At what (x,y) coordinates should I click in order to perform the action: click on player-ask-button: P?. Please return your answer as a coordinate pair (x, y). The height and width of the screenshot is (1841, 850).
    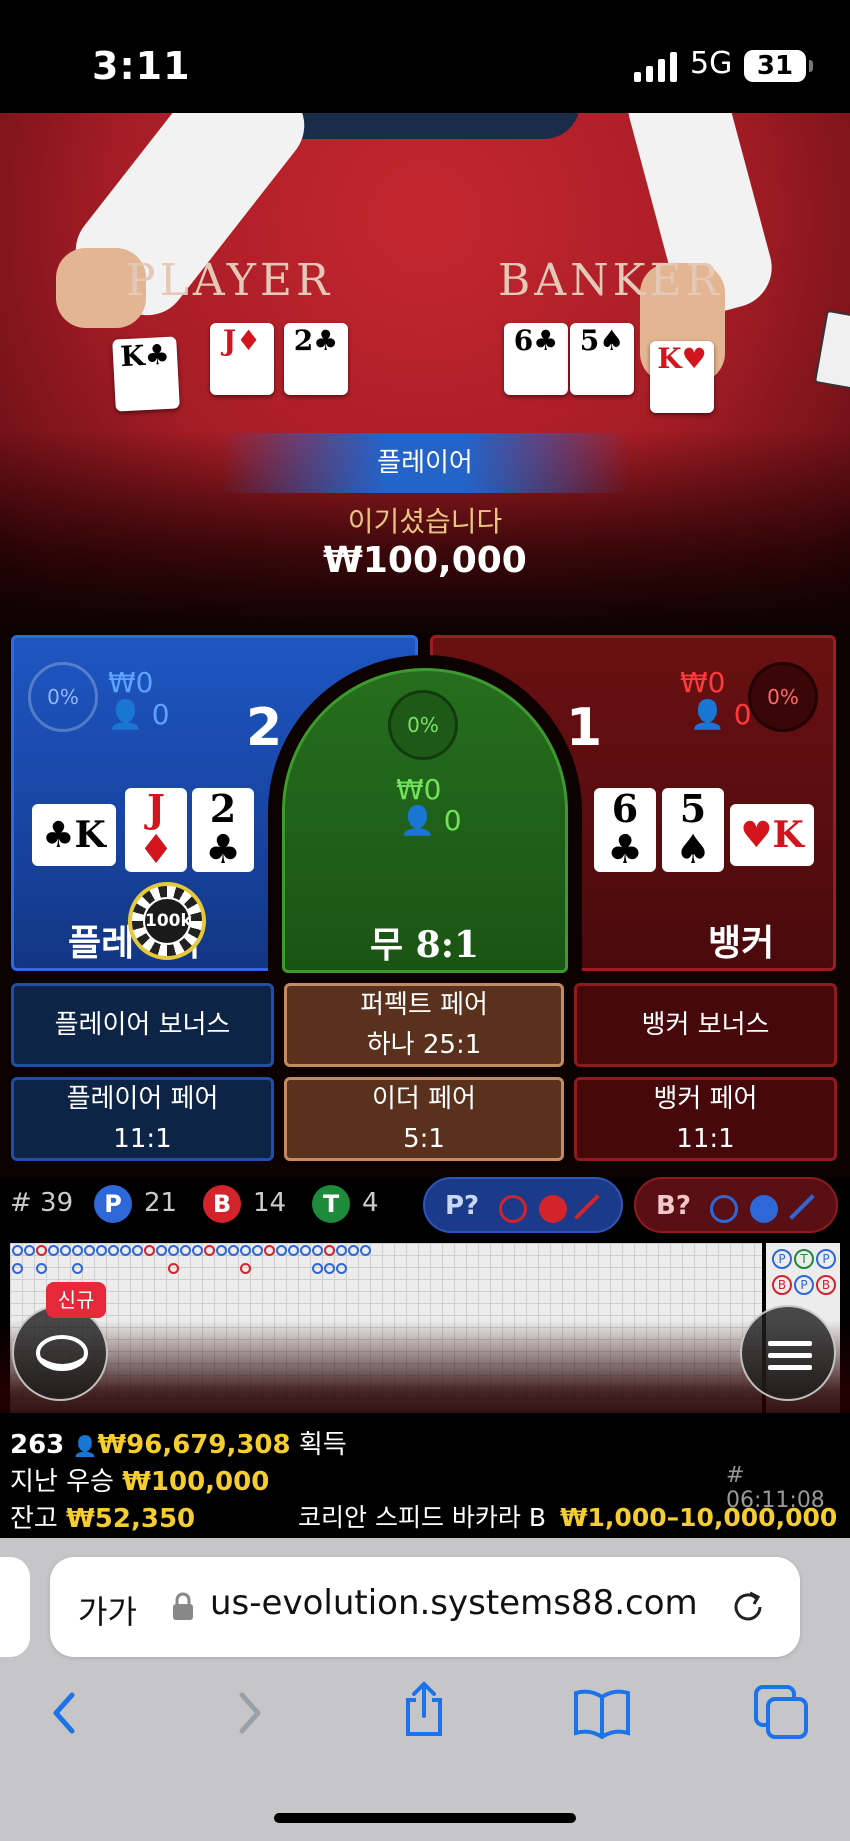
    Looking at the image, I should click on (523, 1205).